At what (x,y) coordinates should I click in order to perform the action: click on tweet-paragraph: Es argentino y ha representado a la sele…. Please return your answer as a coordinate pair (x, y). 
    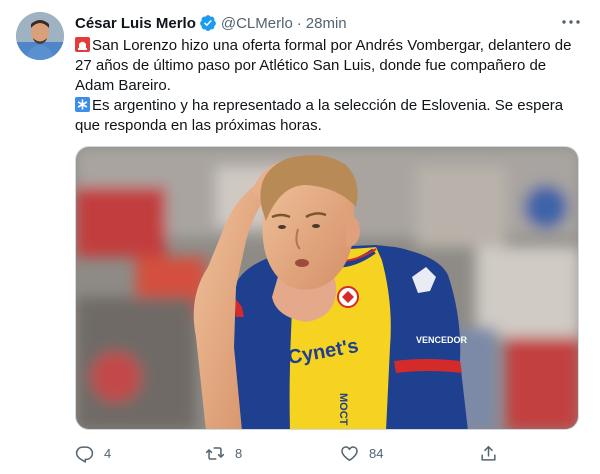
    Looking at the image, I should click on (330, 116).